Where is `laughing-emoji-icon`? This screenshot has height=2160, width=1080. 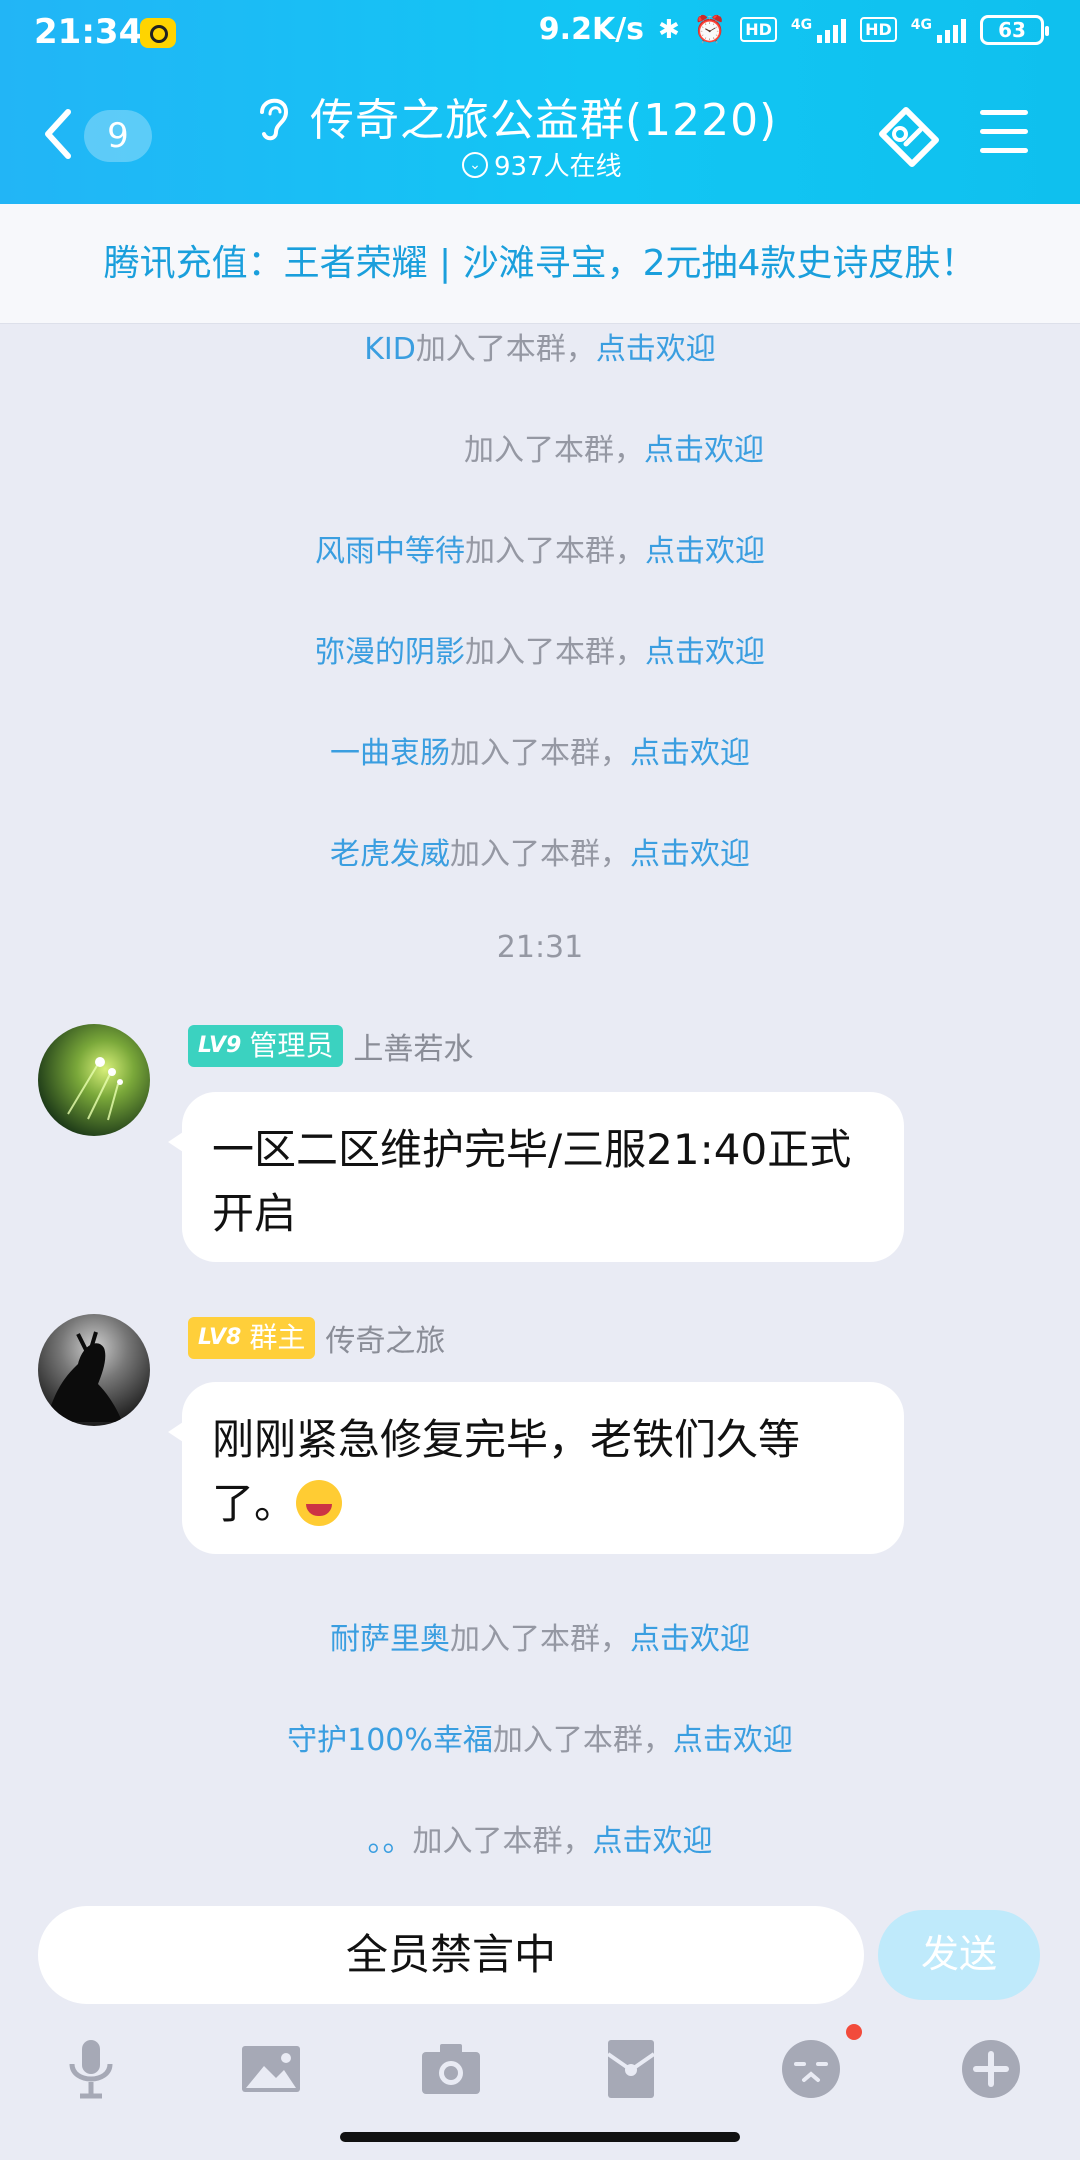
laughing-emoji-icon is located at coordinates (319, 1503).